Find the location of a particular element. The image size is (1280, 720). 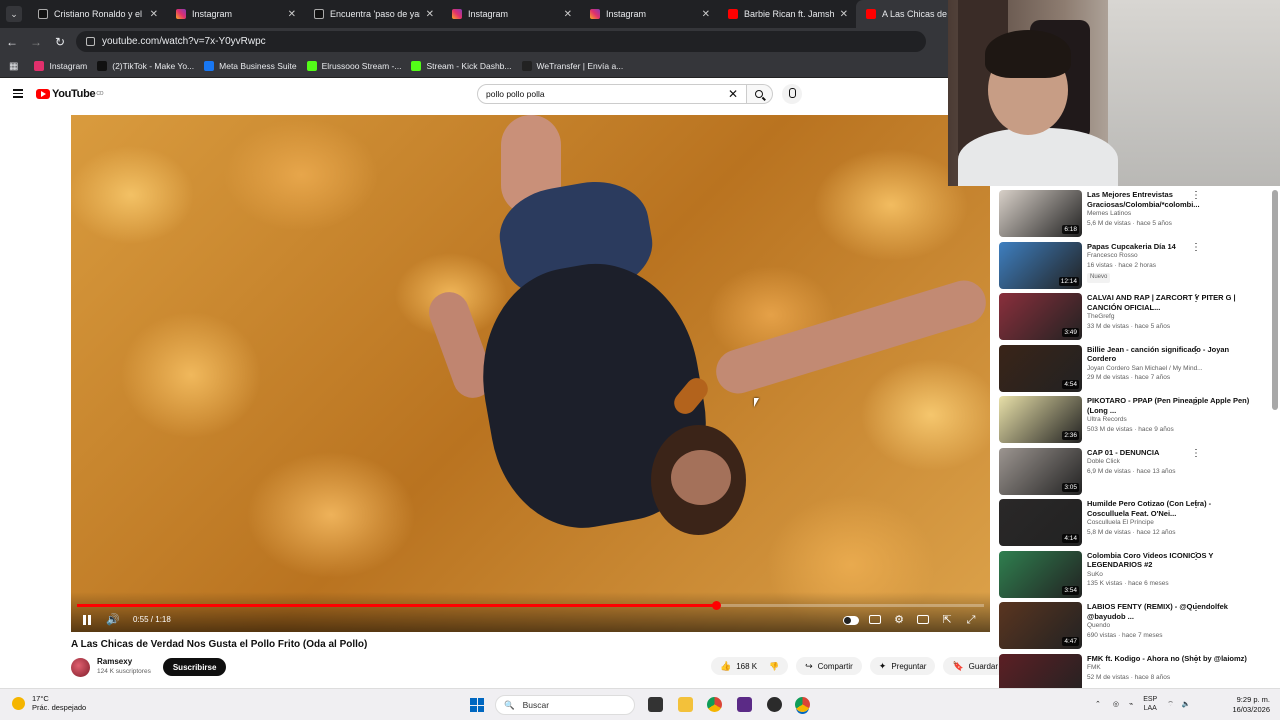

menu-icon is located at coordinates (18, 93).